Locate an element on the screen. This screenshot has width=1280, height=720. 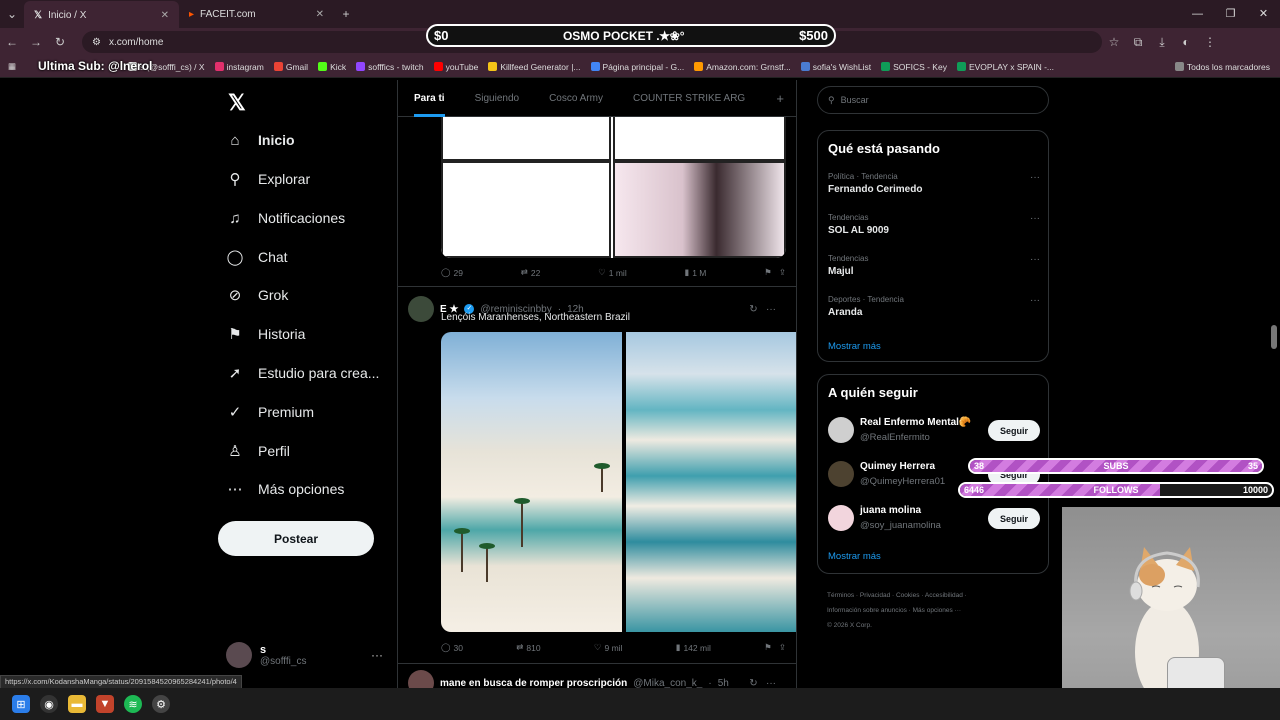
back-icon: ← is located at coordinates (12, 42).